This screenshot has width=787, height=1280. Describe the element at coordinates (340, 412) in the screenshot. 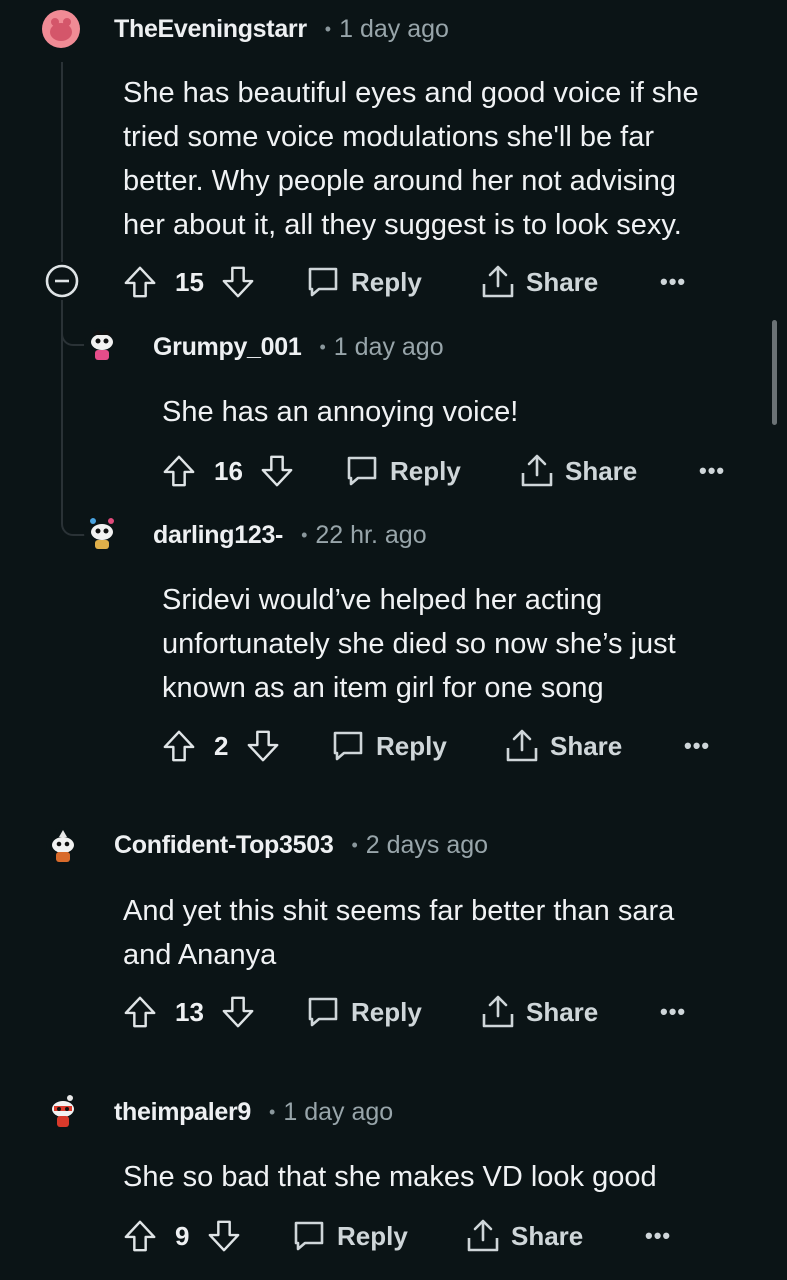

I see `comment-text: She has an annoying voice!` at that location.